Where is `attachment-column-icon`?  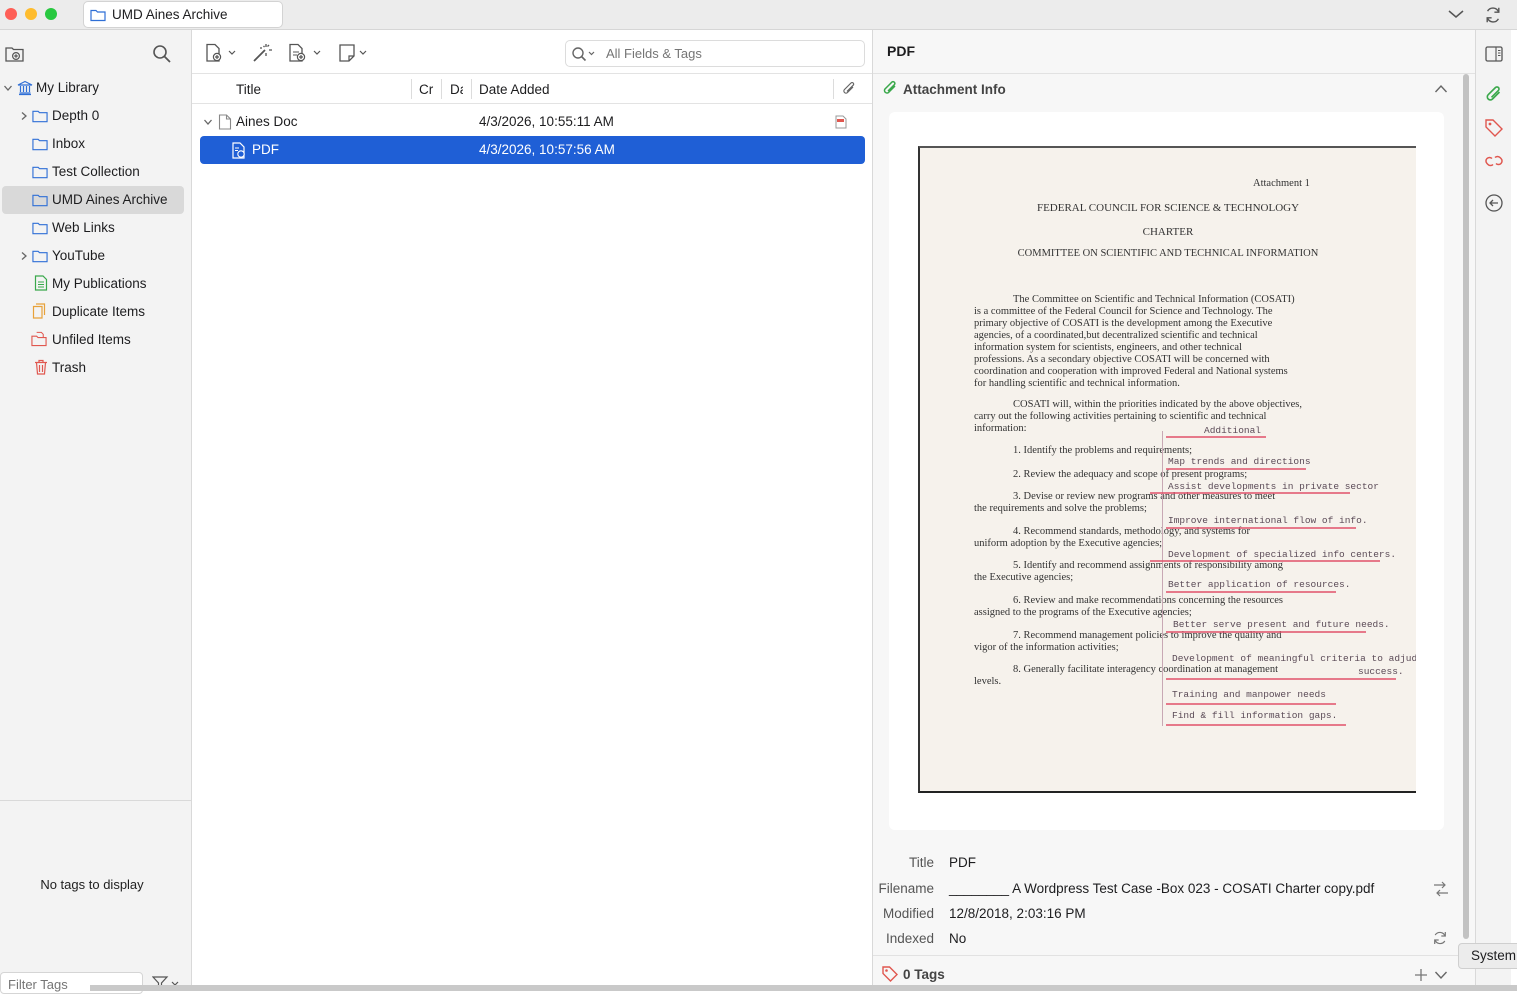
attachment-column-icon is located at coordinates (849, 89).